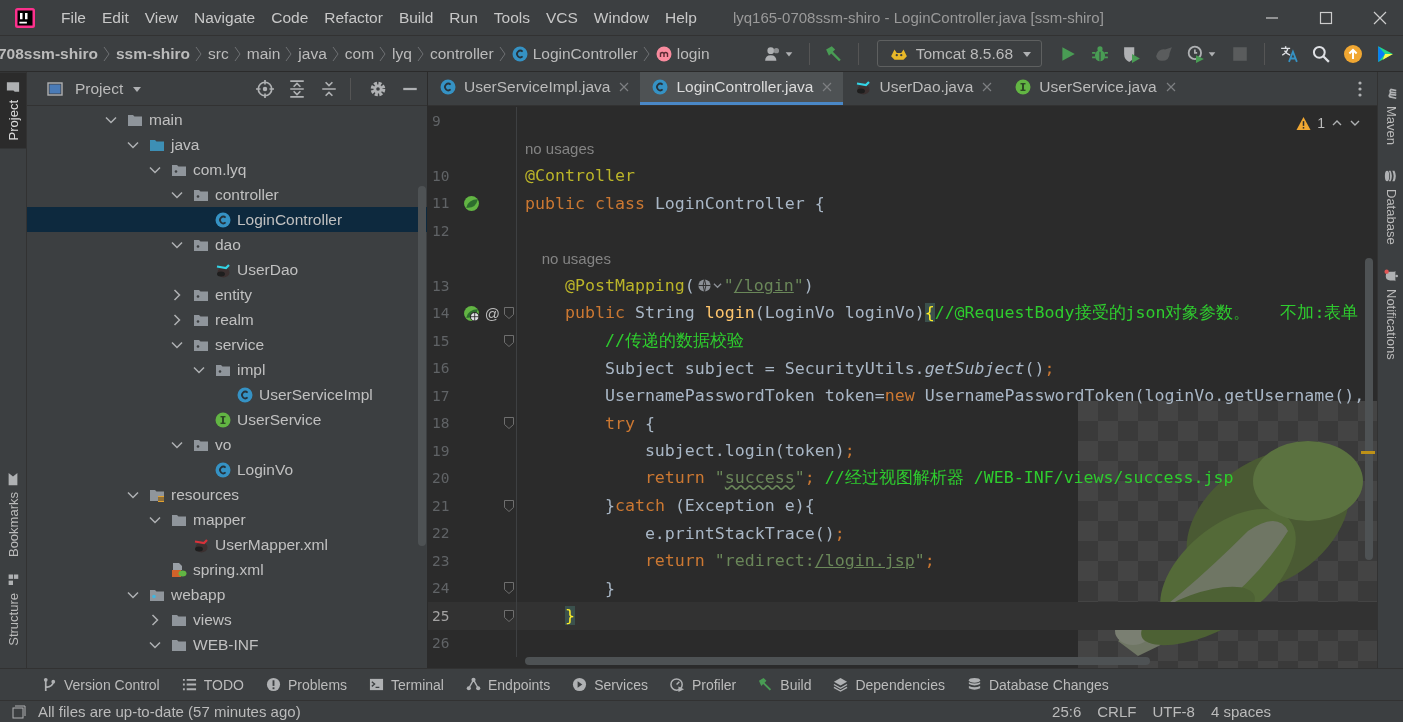 This screenshot has width=1403, height=722. Describe the element at coordinates (13, 110) in the screenshot. I see `tool-window-tab: Project` at that location.